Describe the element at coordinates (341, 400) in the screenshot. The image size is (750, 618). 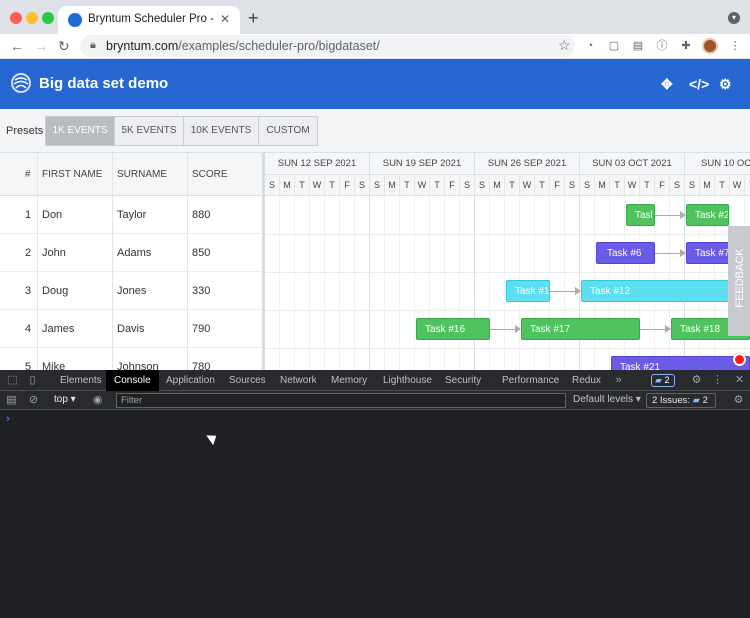
I see `filter-input: Filter` at that location.